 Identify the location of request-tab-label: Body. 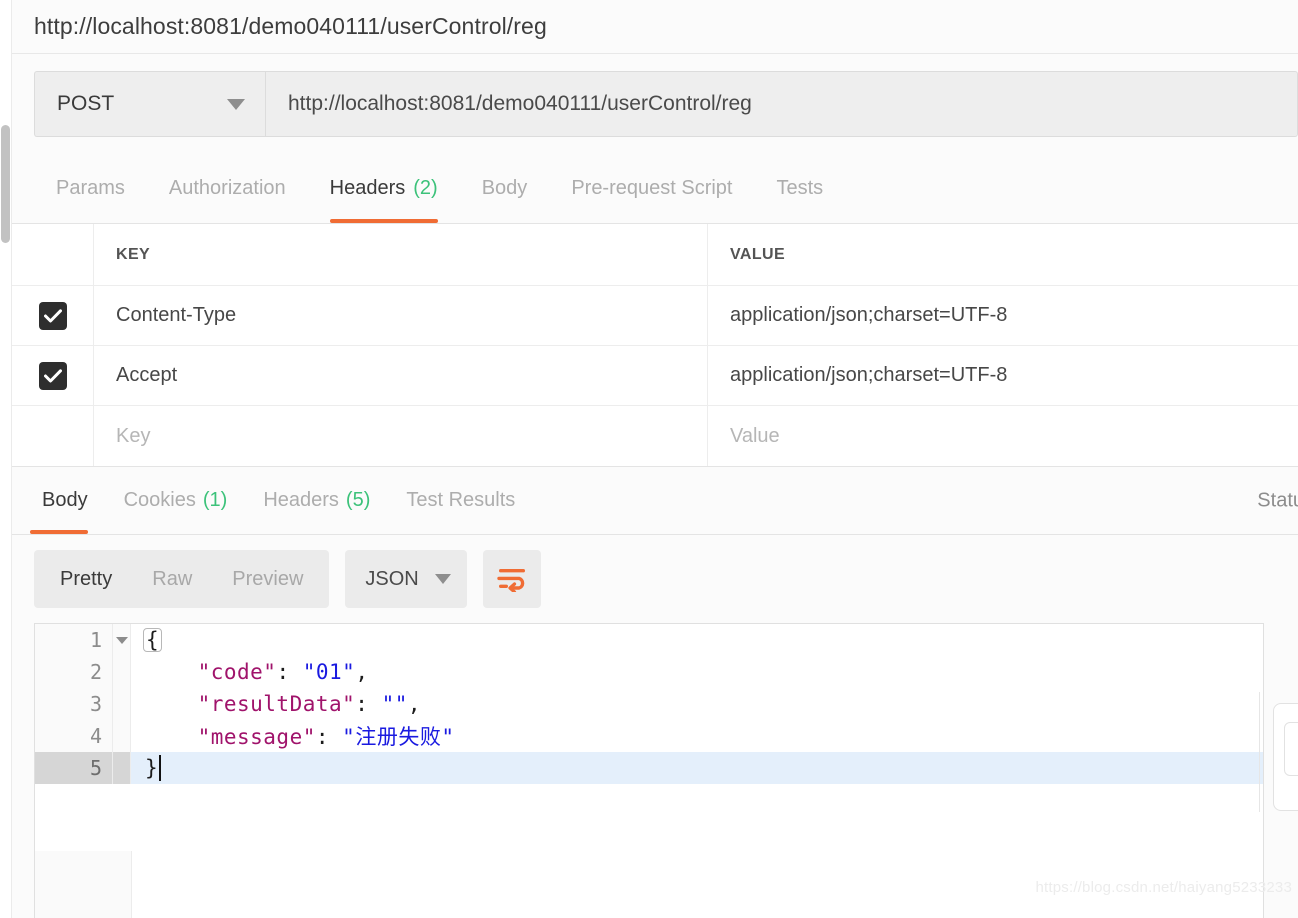
(504, 188).